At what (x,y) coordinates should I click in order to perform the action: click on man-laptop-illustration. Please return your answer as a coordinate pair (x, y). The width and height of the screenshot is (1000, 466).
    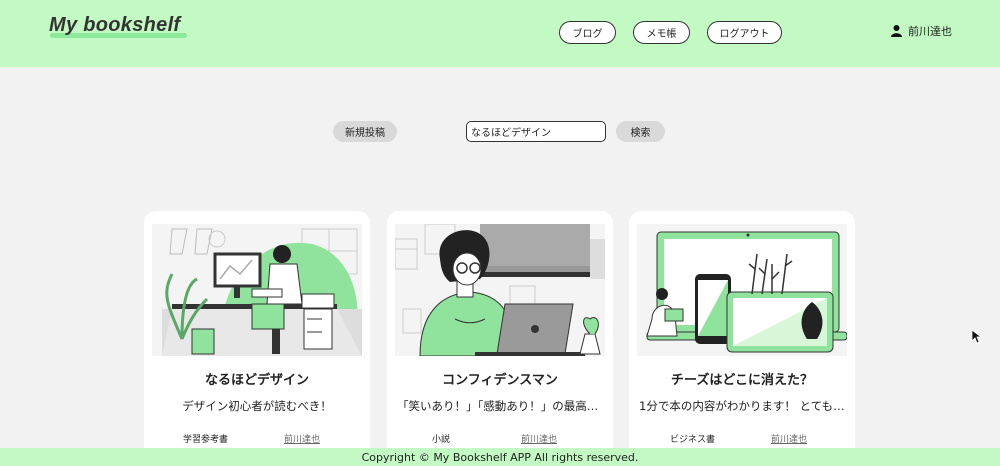
    Looking at the image, I should click on (500, 290).